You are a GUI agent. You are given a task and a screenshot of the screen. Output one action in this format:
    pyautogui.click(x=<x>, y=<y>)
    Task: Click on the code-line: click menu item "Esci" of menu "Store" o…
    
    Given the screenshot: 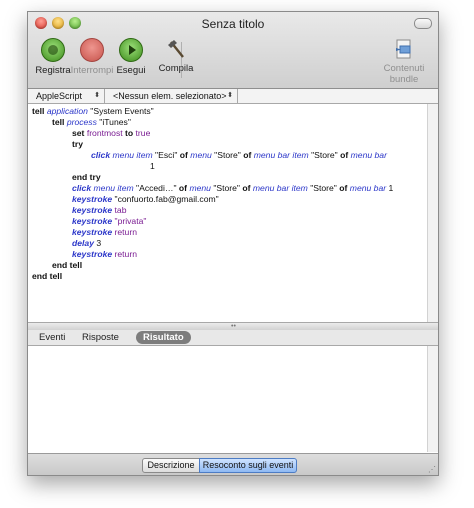 What is the action you would take?
    pyautogui.click(x=239, y=155)
    